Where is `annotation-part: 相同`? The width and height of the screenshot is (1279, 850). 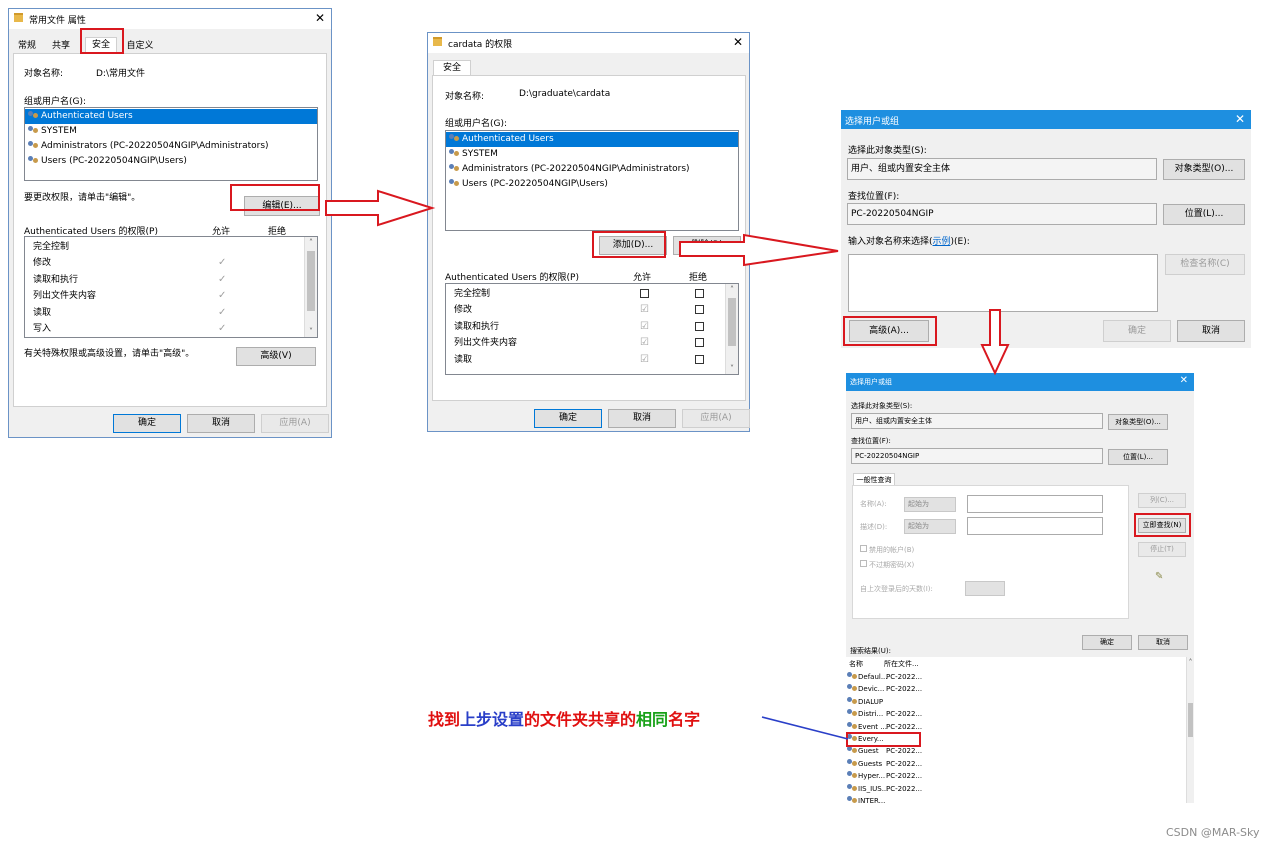
annotation-part: 相同 is located at coordinates (652, 719).